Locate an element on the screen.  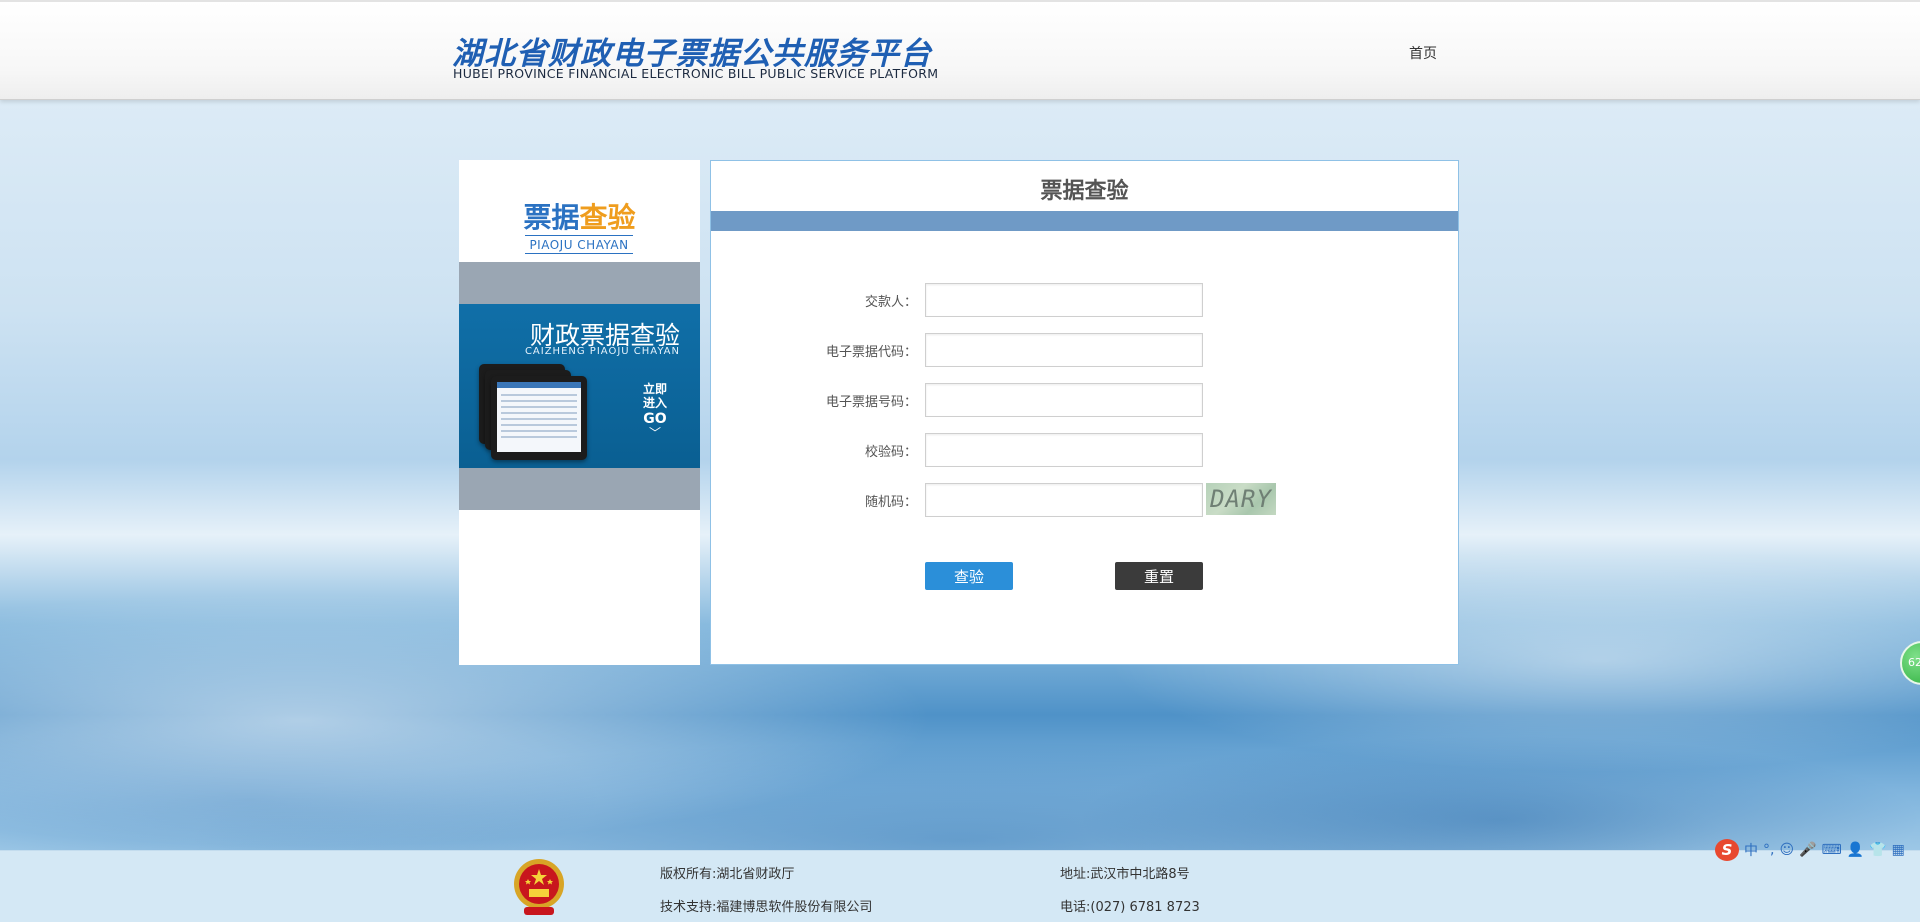
random-code-input is located at coordinates (1064, 500).